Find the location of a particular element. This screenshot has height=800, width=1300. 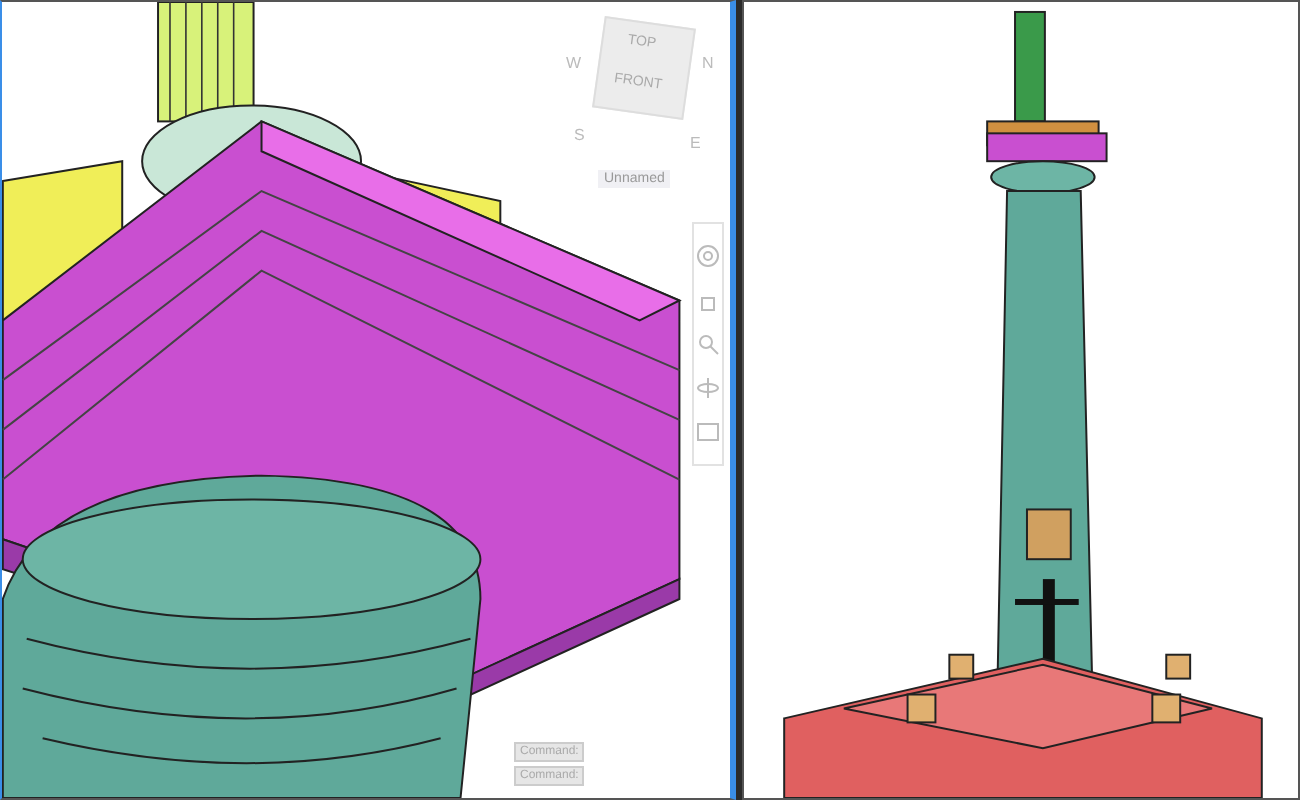

compass-direction: W is located at coordinates (574, 63).